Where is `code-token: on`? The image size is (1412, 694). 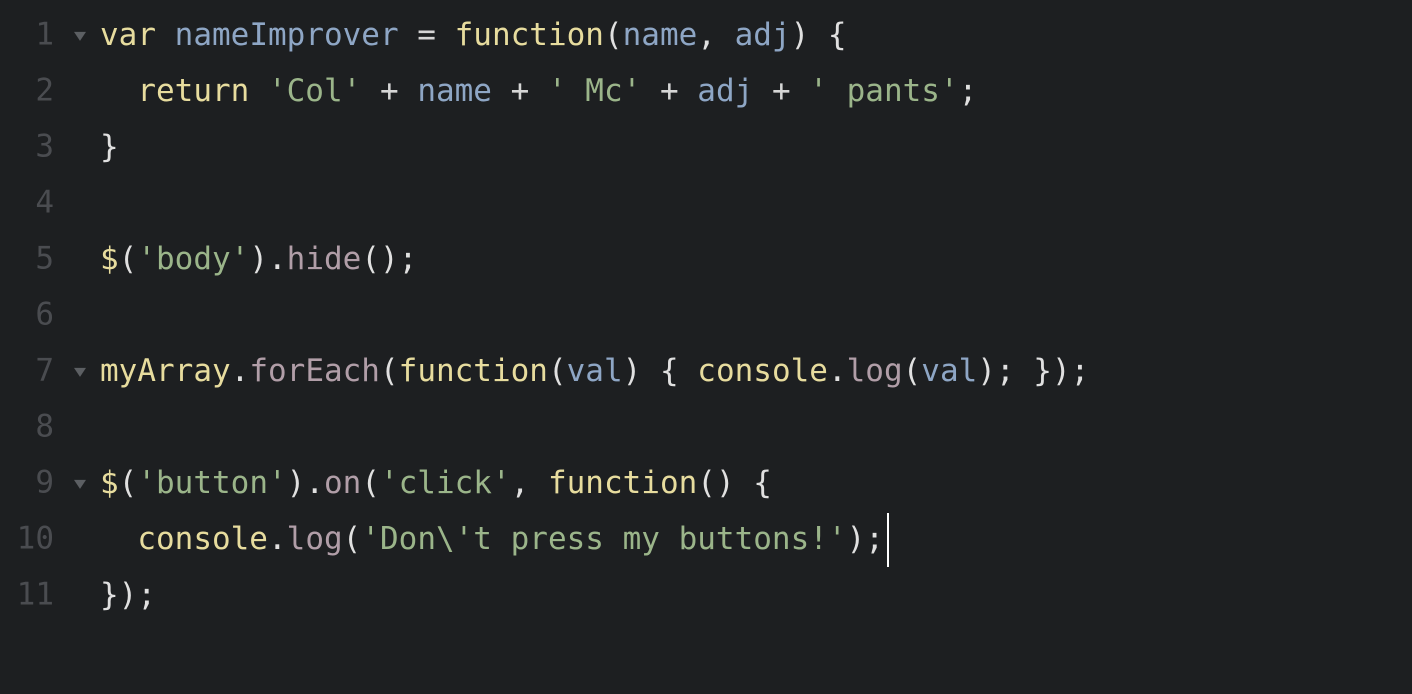 code-token: on is located at coordinates (342, 483).